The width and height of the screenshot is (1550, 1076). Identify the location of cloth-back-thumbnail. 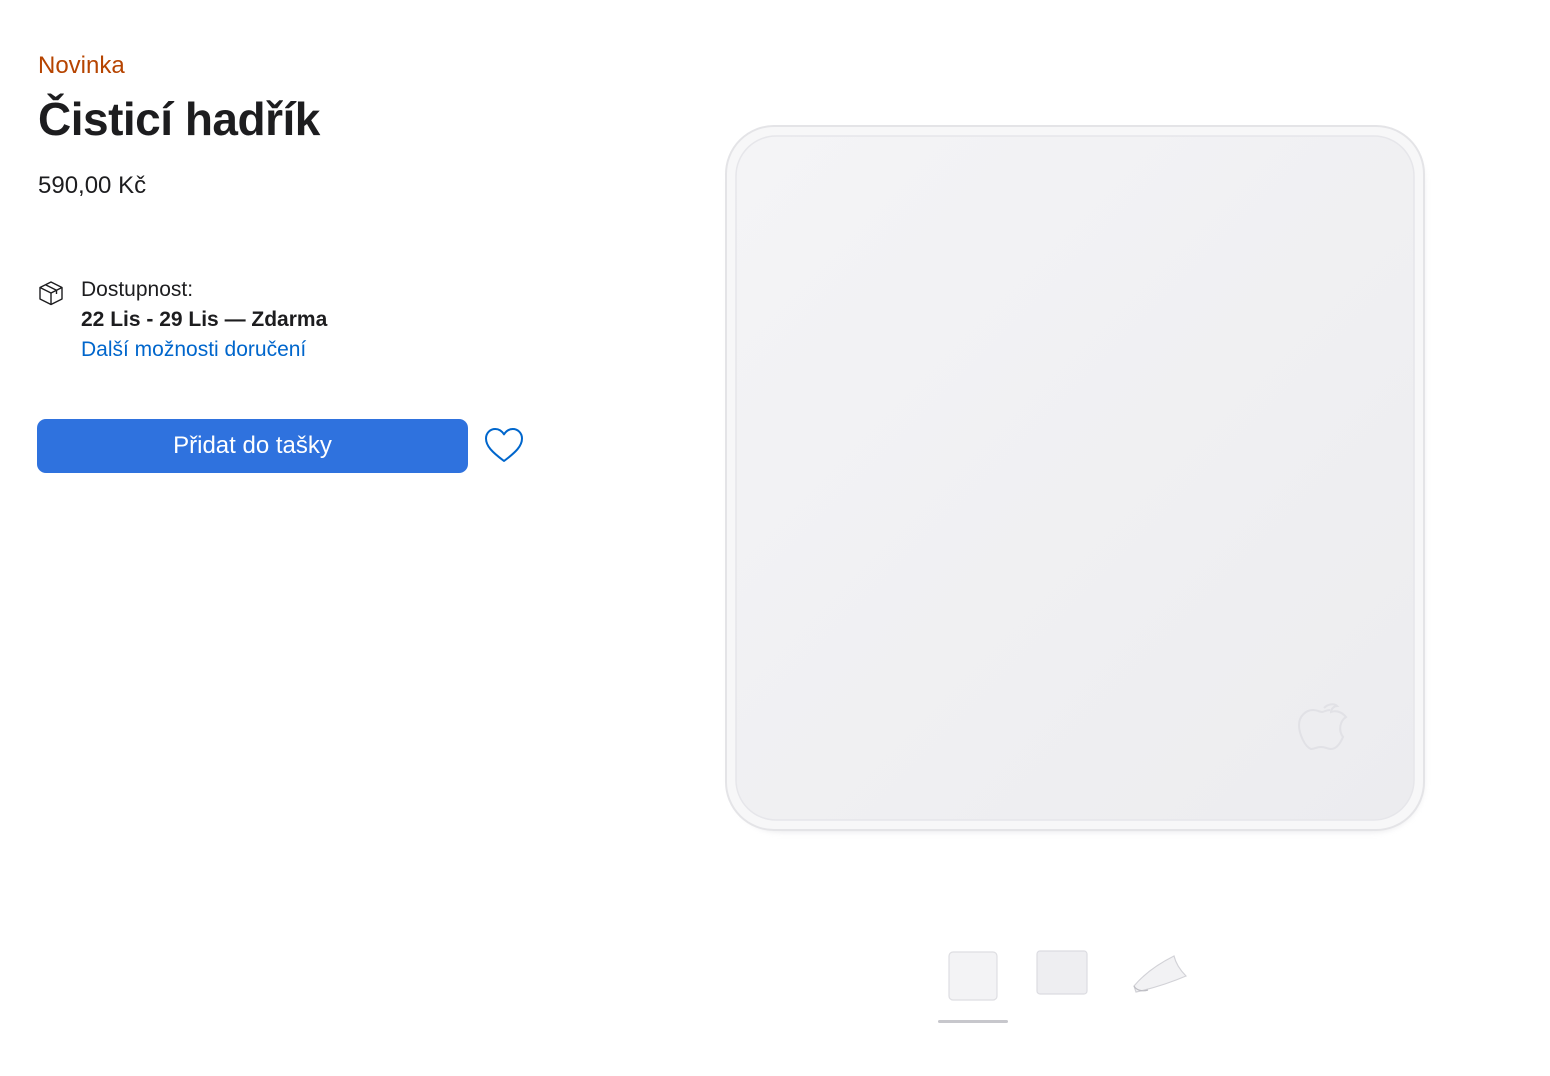
(1063, 975).